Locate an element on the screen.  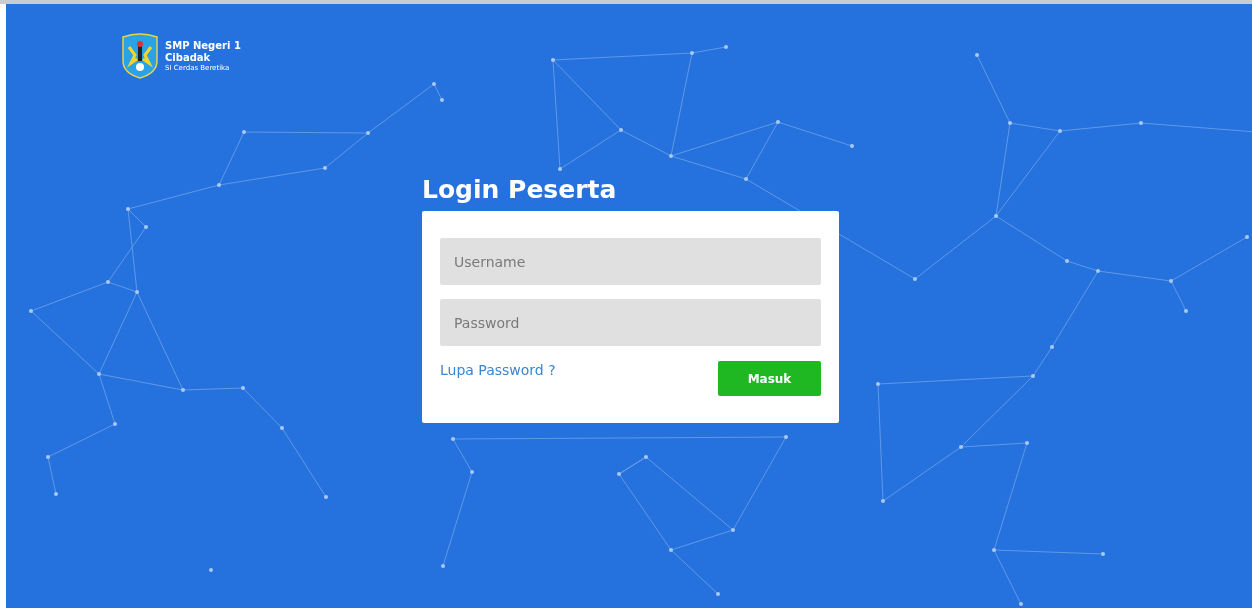
username-field: Username is located at coordinates (630, 261).